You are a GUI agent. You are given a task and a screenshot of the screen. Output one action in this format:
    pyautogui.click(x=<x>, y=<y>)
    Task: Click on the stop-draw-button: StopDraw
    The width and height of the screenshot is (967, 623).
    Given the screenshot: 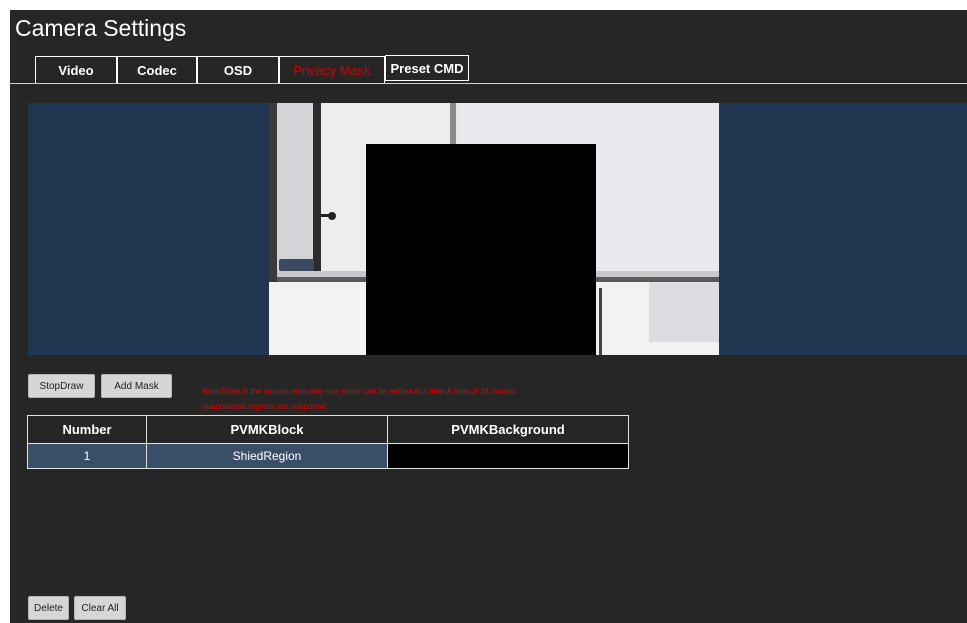 What is the action you would take?
    pyautogui.click(x=61, y=386)
    